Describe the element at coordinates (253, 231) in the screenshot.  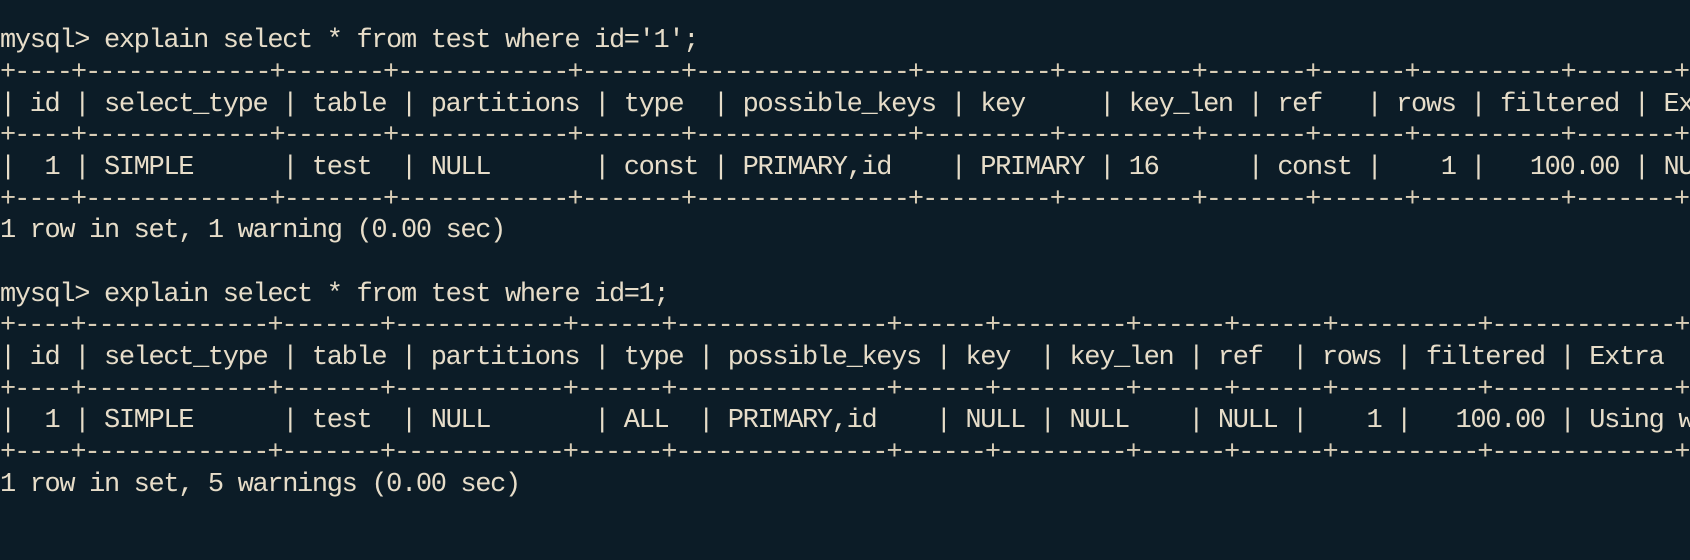
I see `result-summary: 1 row in set, 1 warning (0.00 sec)` at that location.